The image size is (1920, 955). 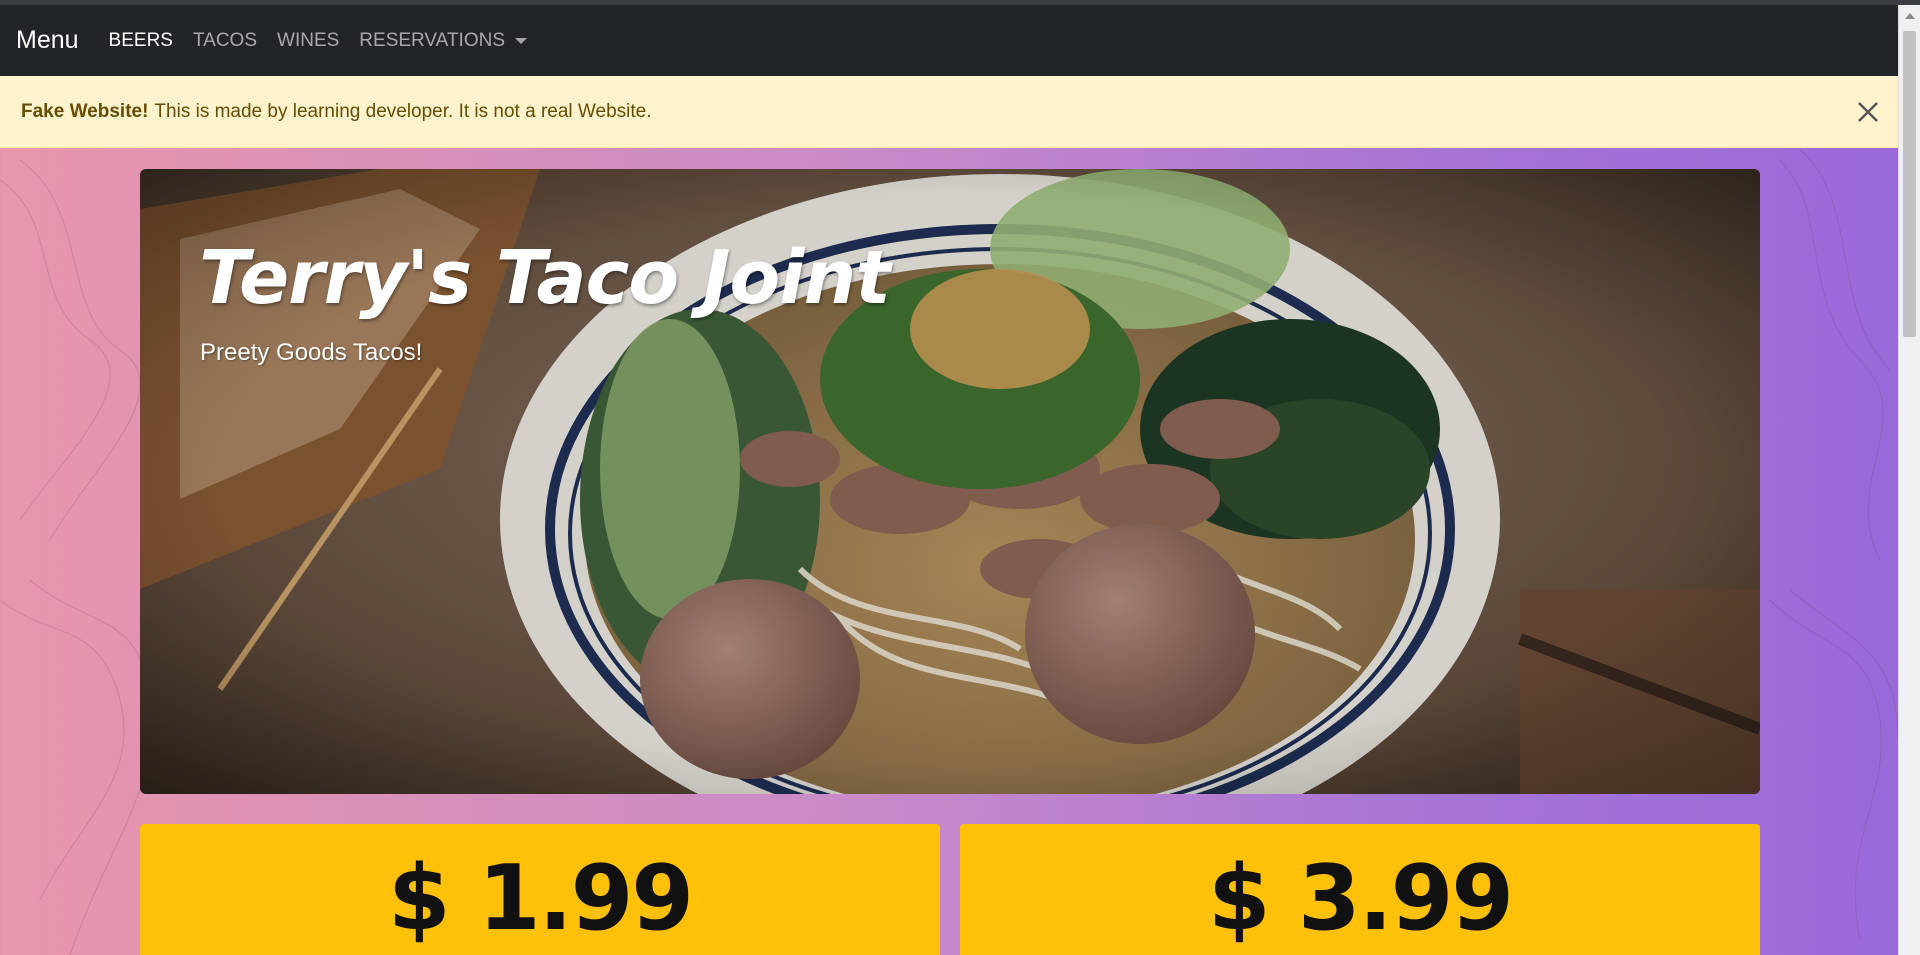 What do you see at coordinates (521, 40) in the screenshot?
I see `caret-down-icon` at bounding box center [521, 40].